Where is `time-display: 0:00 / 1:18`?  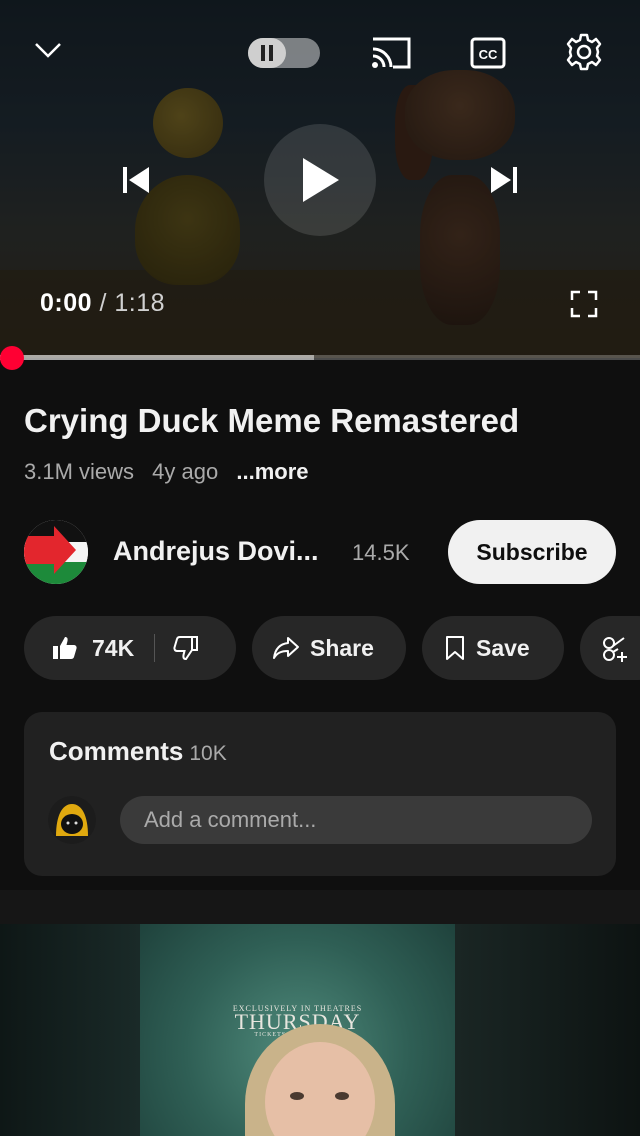
time-display: 0:00 / 1:18 is located at coordinates (102, 303).